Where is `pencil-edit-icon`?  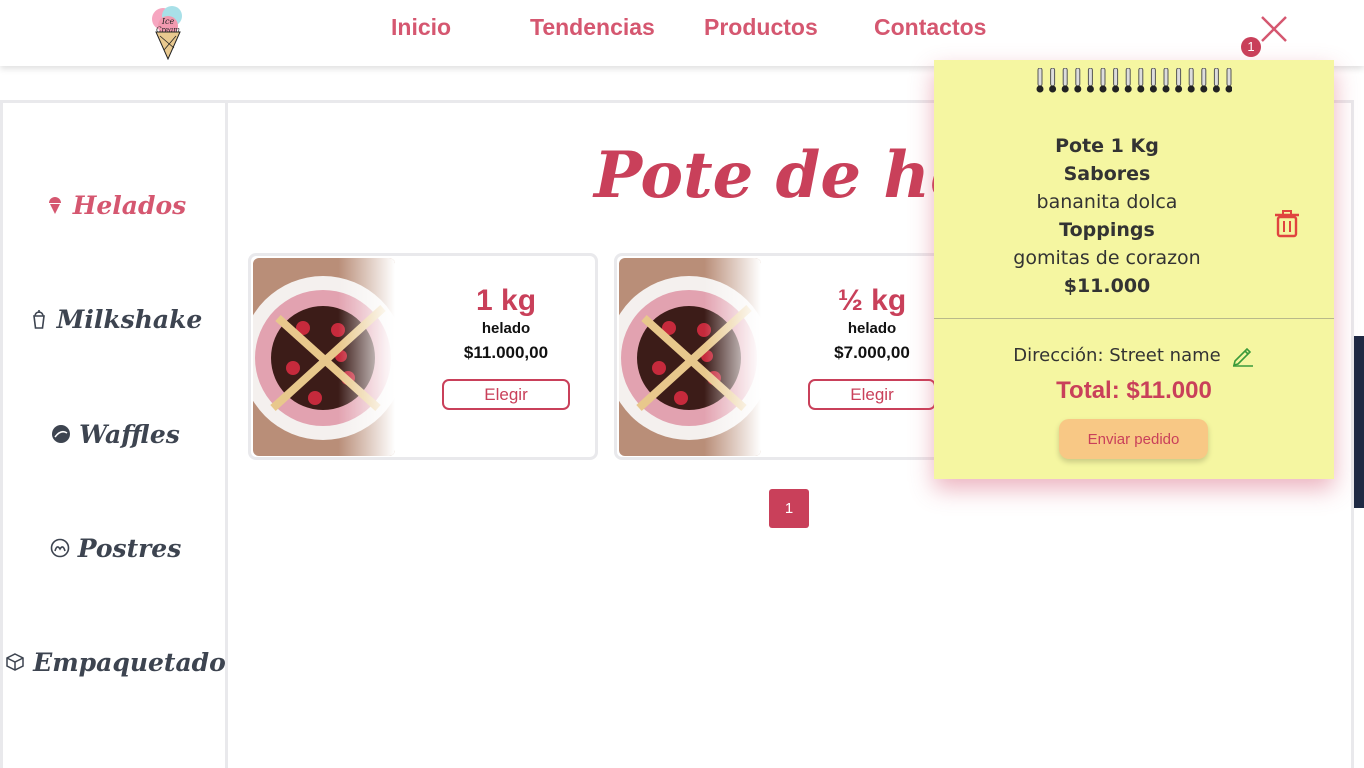 pencil-edit-icon is located at coordinates (1243, 355).